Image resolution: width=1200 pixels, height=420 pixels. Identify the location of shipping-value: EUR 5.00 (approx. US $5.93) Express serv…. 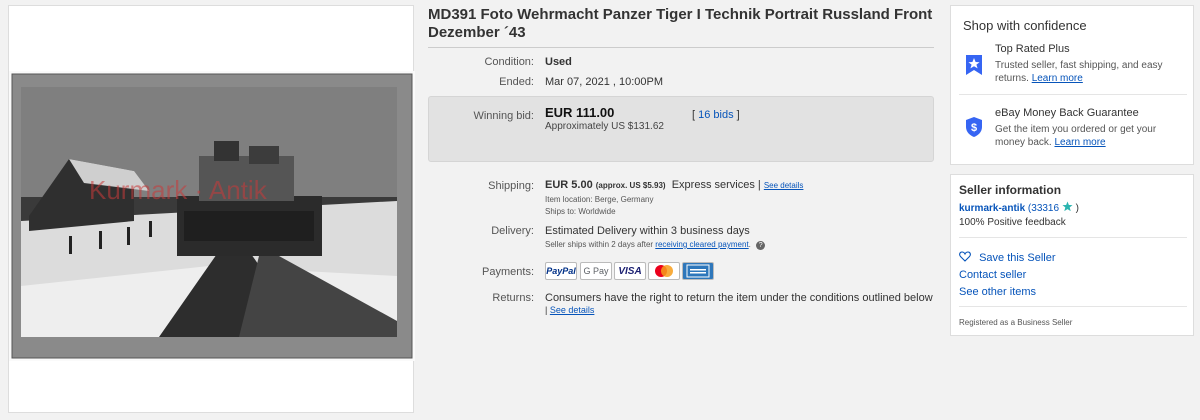
(674, 185).